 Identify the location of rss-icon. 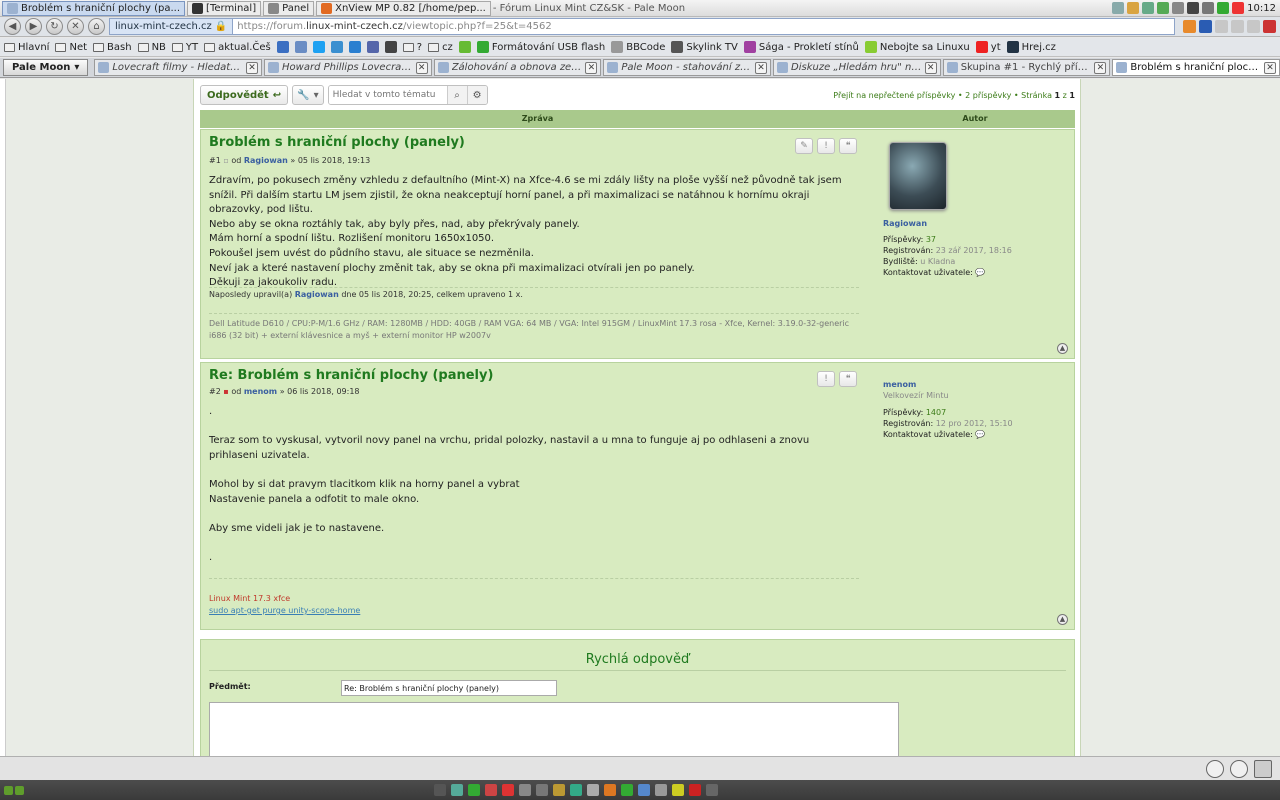
(1189, 26).